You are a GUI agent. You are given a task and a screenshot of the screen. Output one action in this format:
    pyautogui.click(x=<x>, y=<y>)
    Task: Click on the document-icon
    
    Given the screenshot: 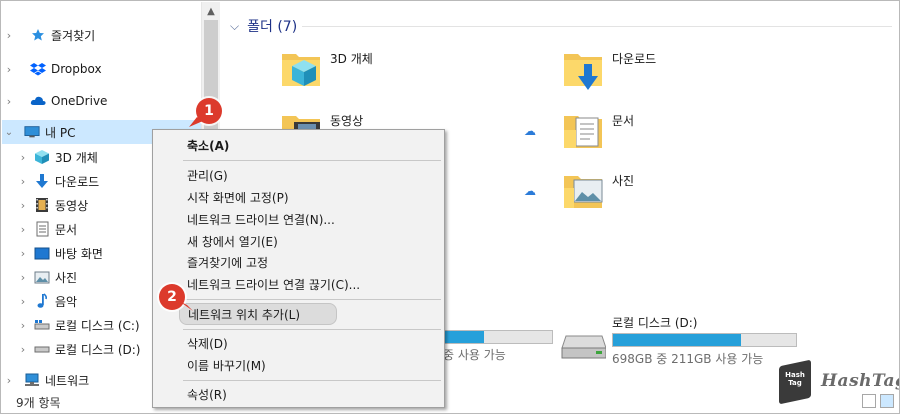 What is the action you would take?
    pyautogui.click(x=42, y=229)
    